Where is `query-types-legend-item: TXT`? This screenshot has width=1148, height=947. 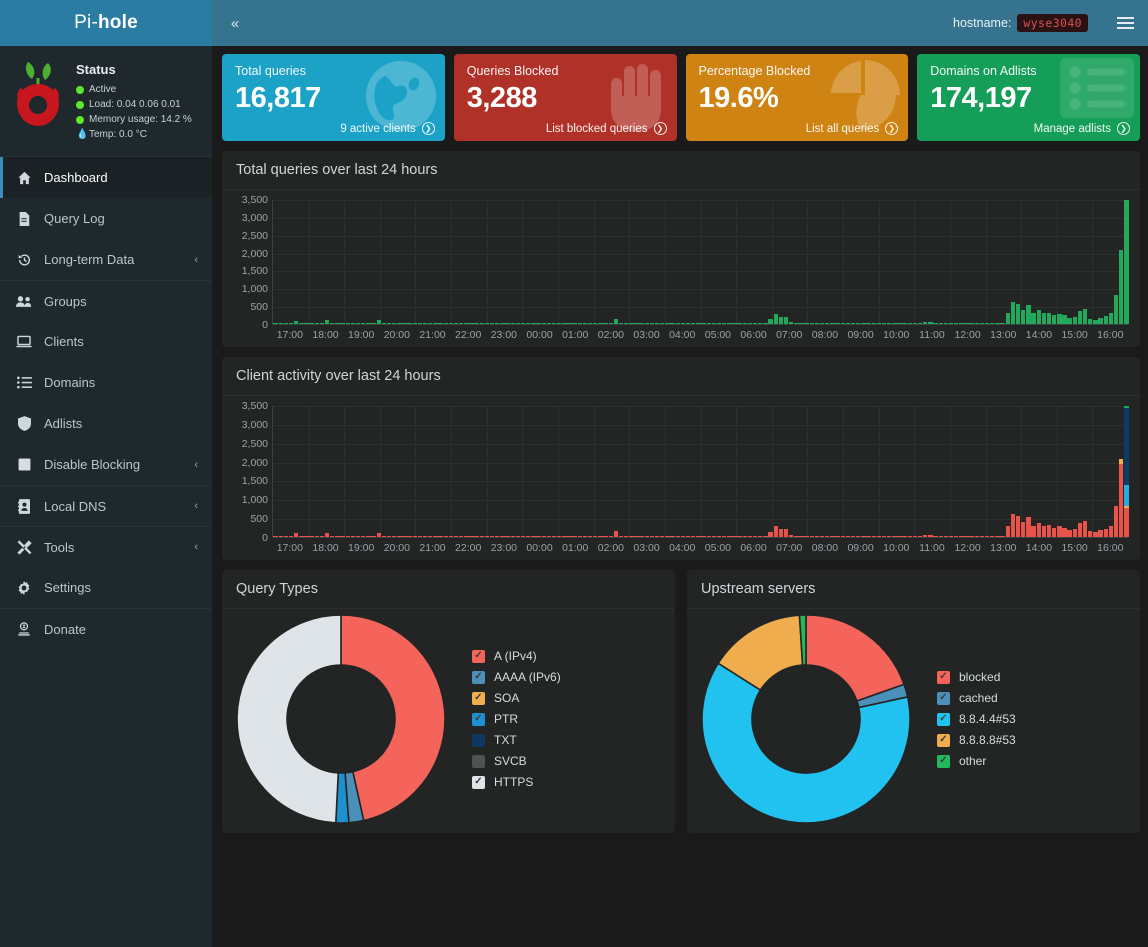
query-types-legend-item: TXT is located at coordinates (568, 740).